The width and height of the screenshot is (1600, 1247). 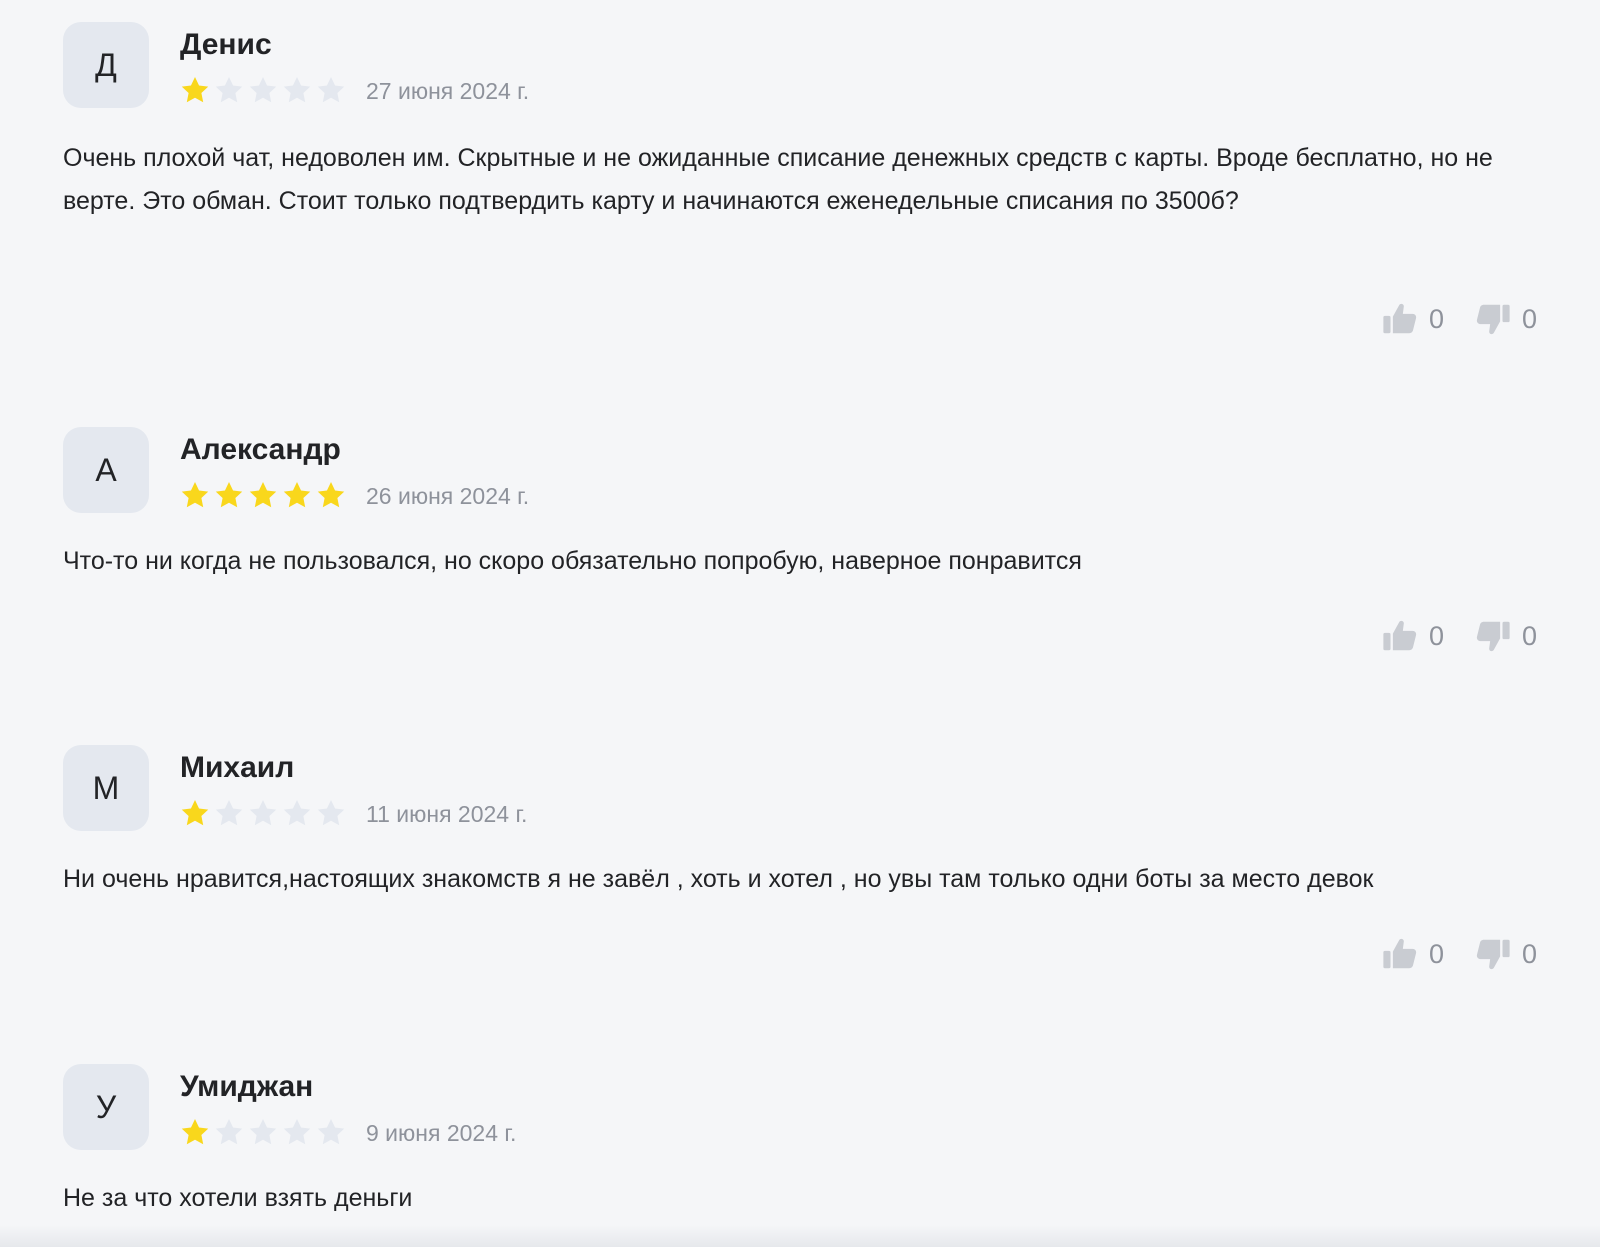 What do you see at coordinates (106, 1107) in the screenshot?
I see `avatar: У` at bounding box center [106, 1107].